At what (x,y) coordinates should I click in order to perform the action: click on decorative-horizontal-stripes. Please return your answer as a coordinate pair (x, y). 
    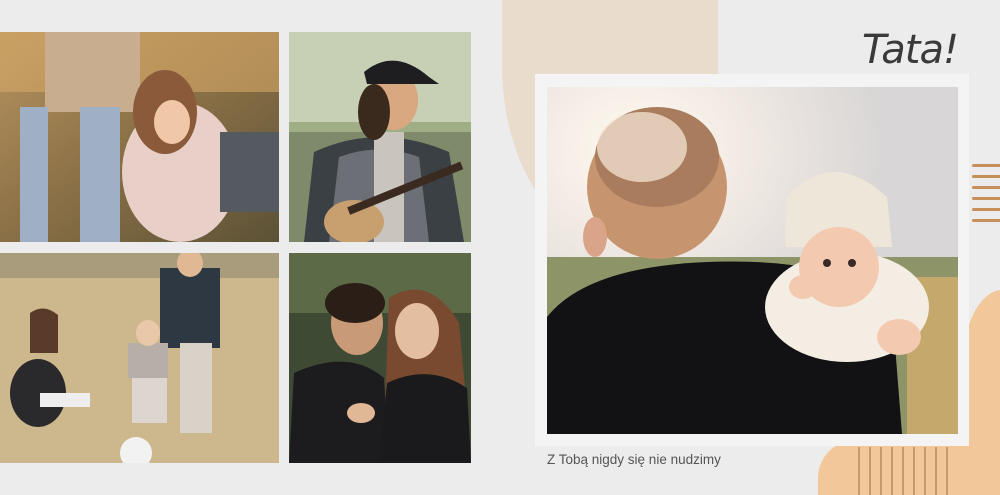
    Looking at the image, I should click on (986, 210).